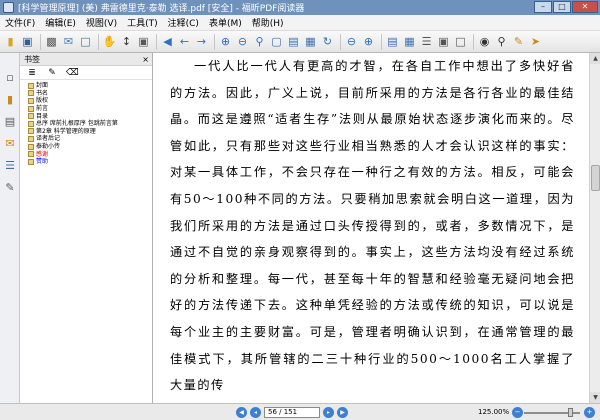 The width and height of the screenshot is (600, 420). I want to click on pages-panel-icon: ▫, so click(10, 78).